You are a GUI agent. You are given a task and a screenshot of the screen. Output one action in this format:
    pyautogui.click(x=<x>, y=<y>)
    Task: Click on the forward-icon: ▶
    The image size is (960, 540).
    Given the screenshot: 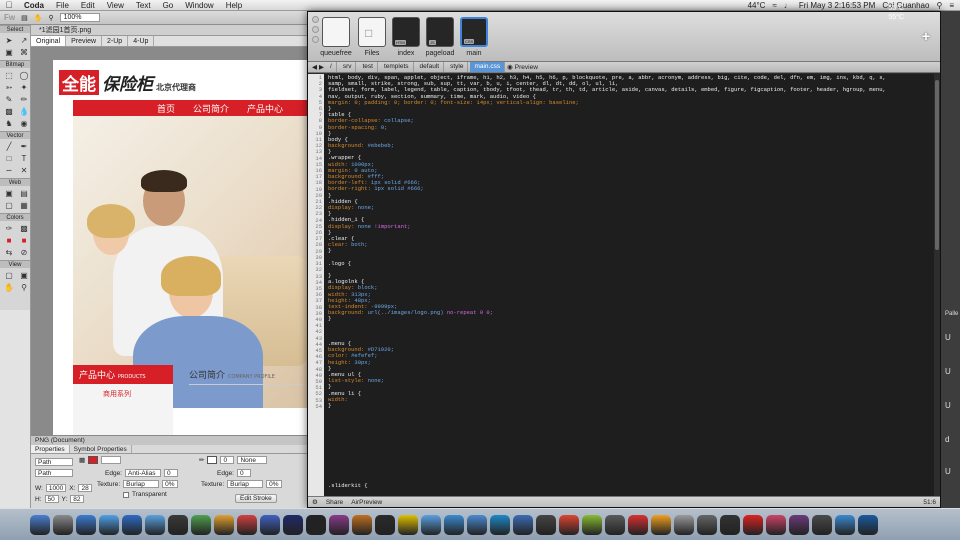 What is the action you would take?
    pyautogui.click(x=321, y=67)
    